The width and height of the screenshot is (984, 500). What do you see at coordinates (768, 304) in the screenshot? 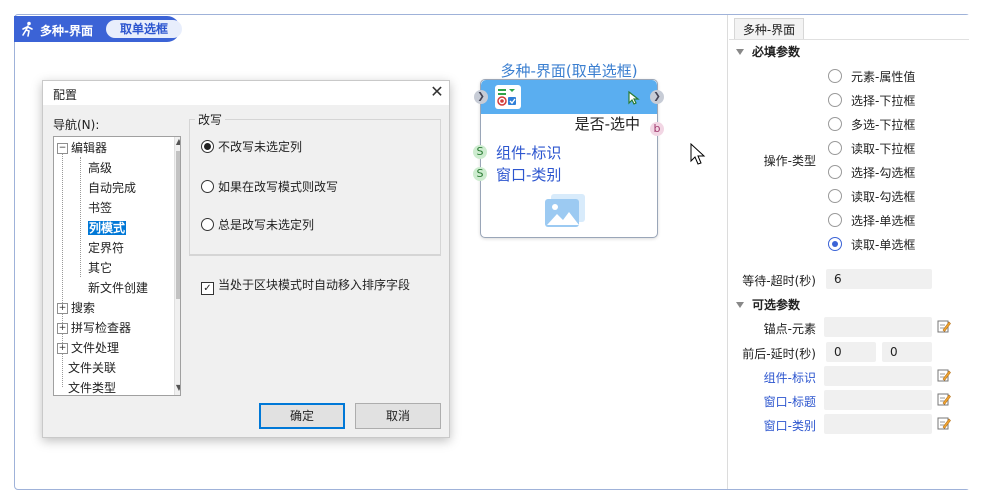
I see `optional-params-header: 可选参数` at bounding box center [768, 304].